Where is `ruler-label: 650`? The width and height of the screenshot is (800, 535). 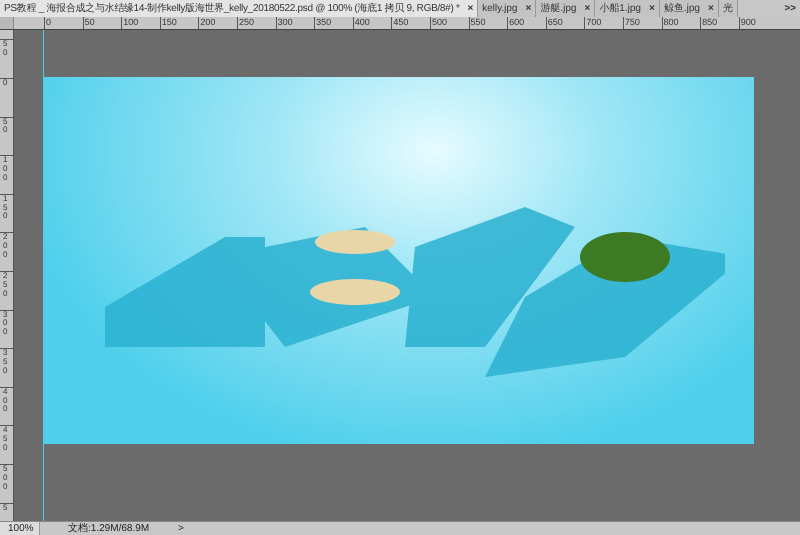 ruler-label: 650 is located at coordinates (555, 22).